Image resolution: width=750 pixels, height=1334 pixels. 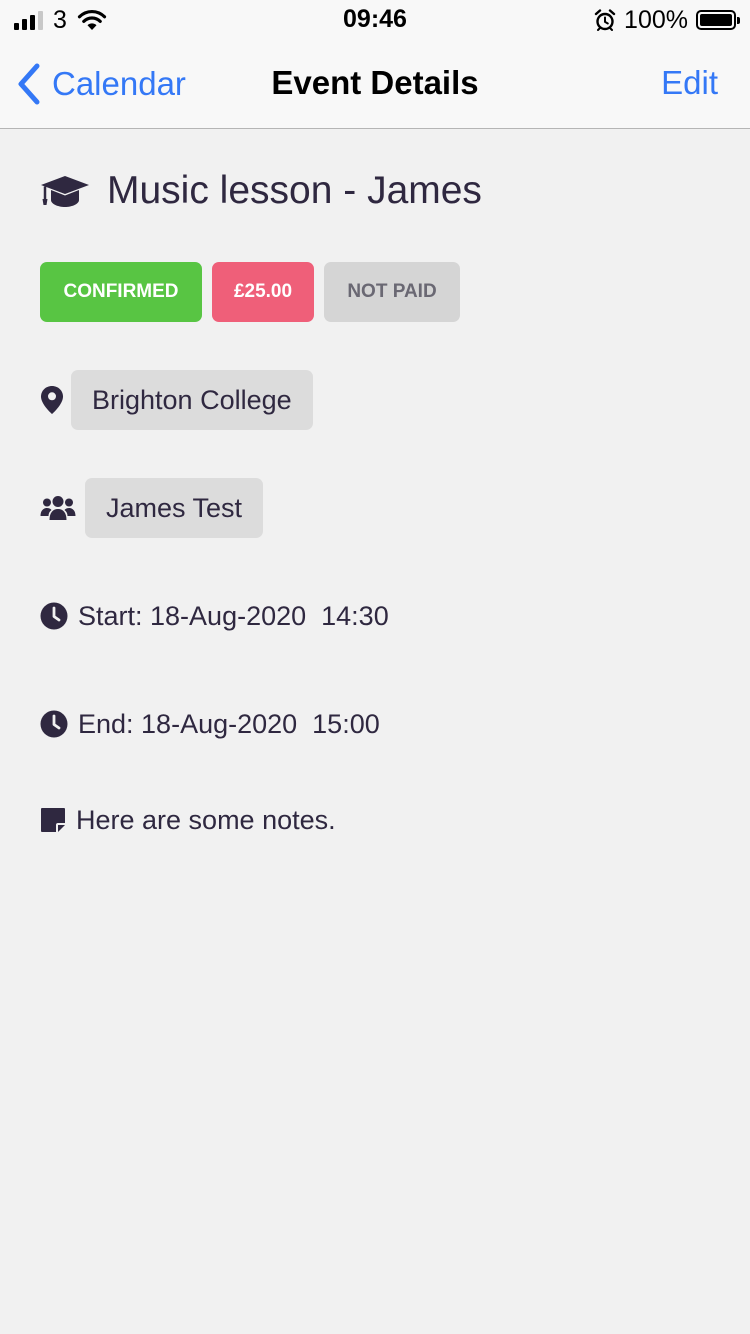 I want to click on status-badges: CONFIRMED £25.00 NOT PAID, so click(x=250, y=292).